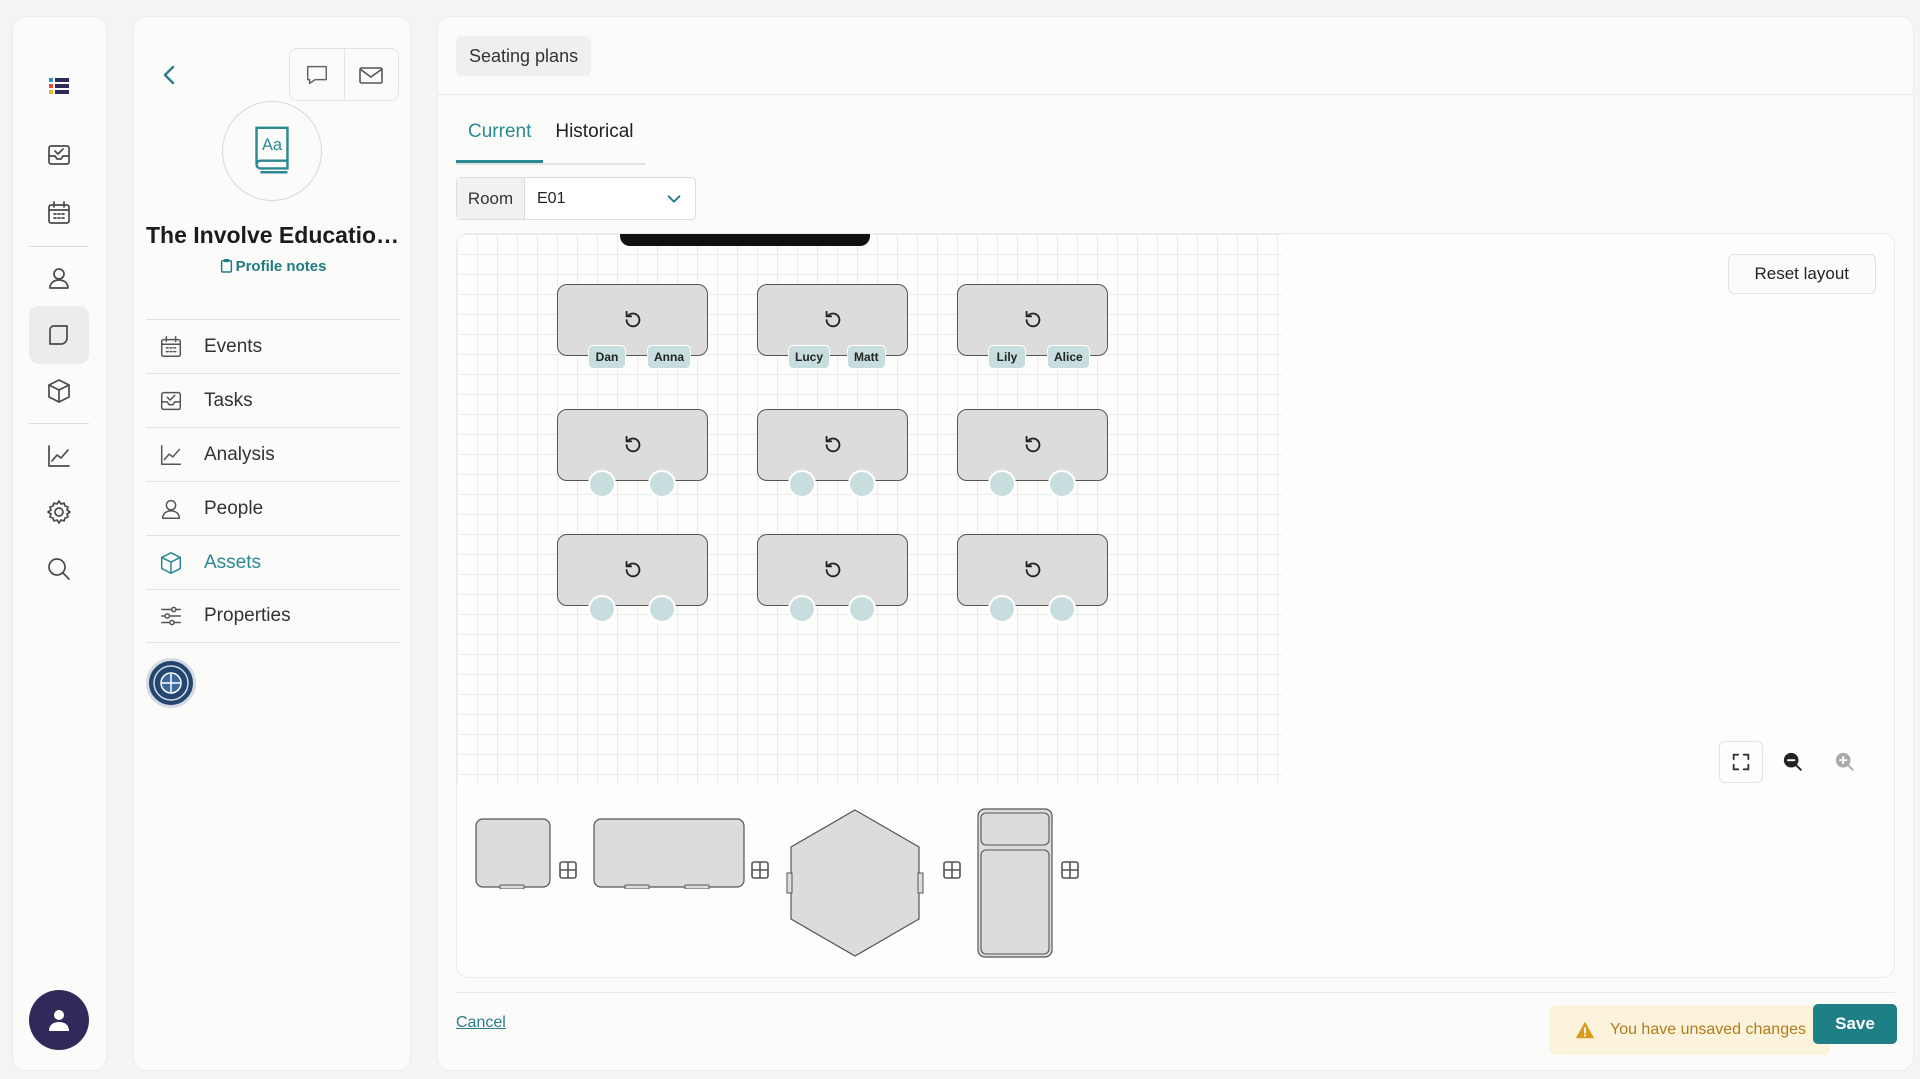 The width and height of the screenshot is (1920, 1079). I want to click on add-hexagon-table-button, so click(952, 870).